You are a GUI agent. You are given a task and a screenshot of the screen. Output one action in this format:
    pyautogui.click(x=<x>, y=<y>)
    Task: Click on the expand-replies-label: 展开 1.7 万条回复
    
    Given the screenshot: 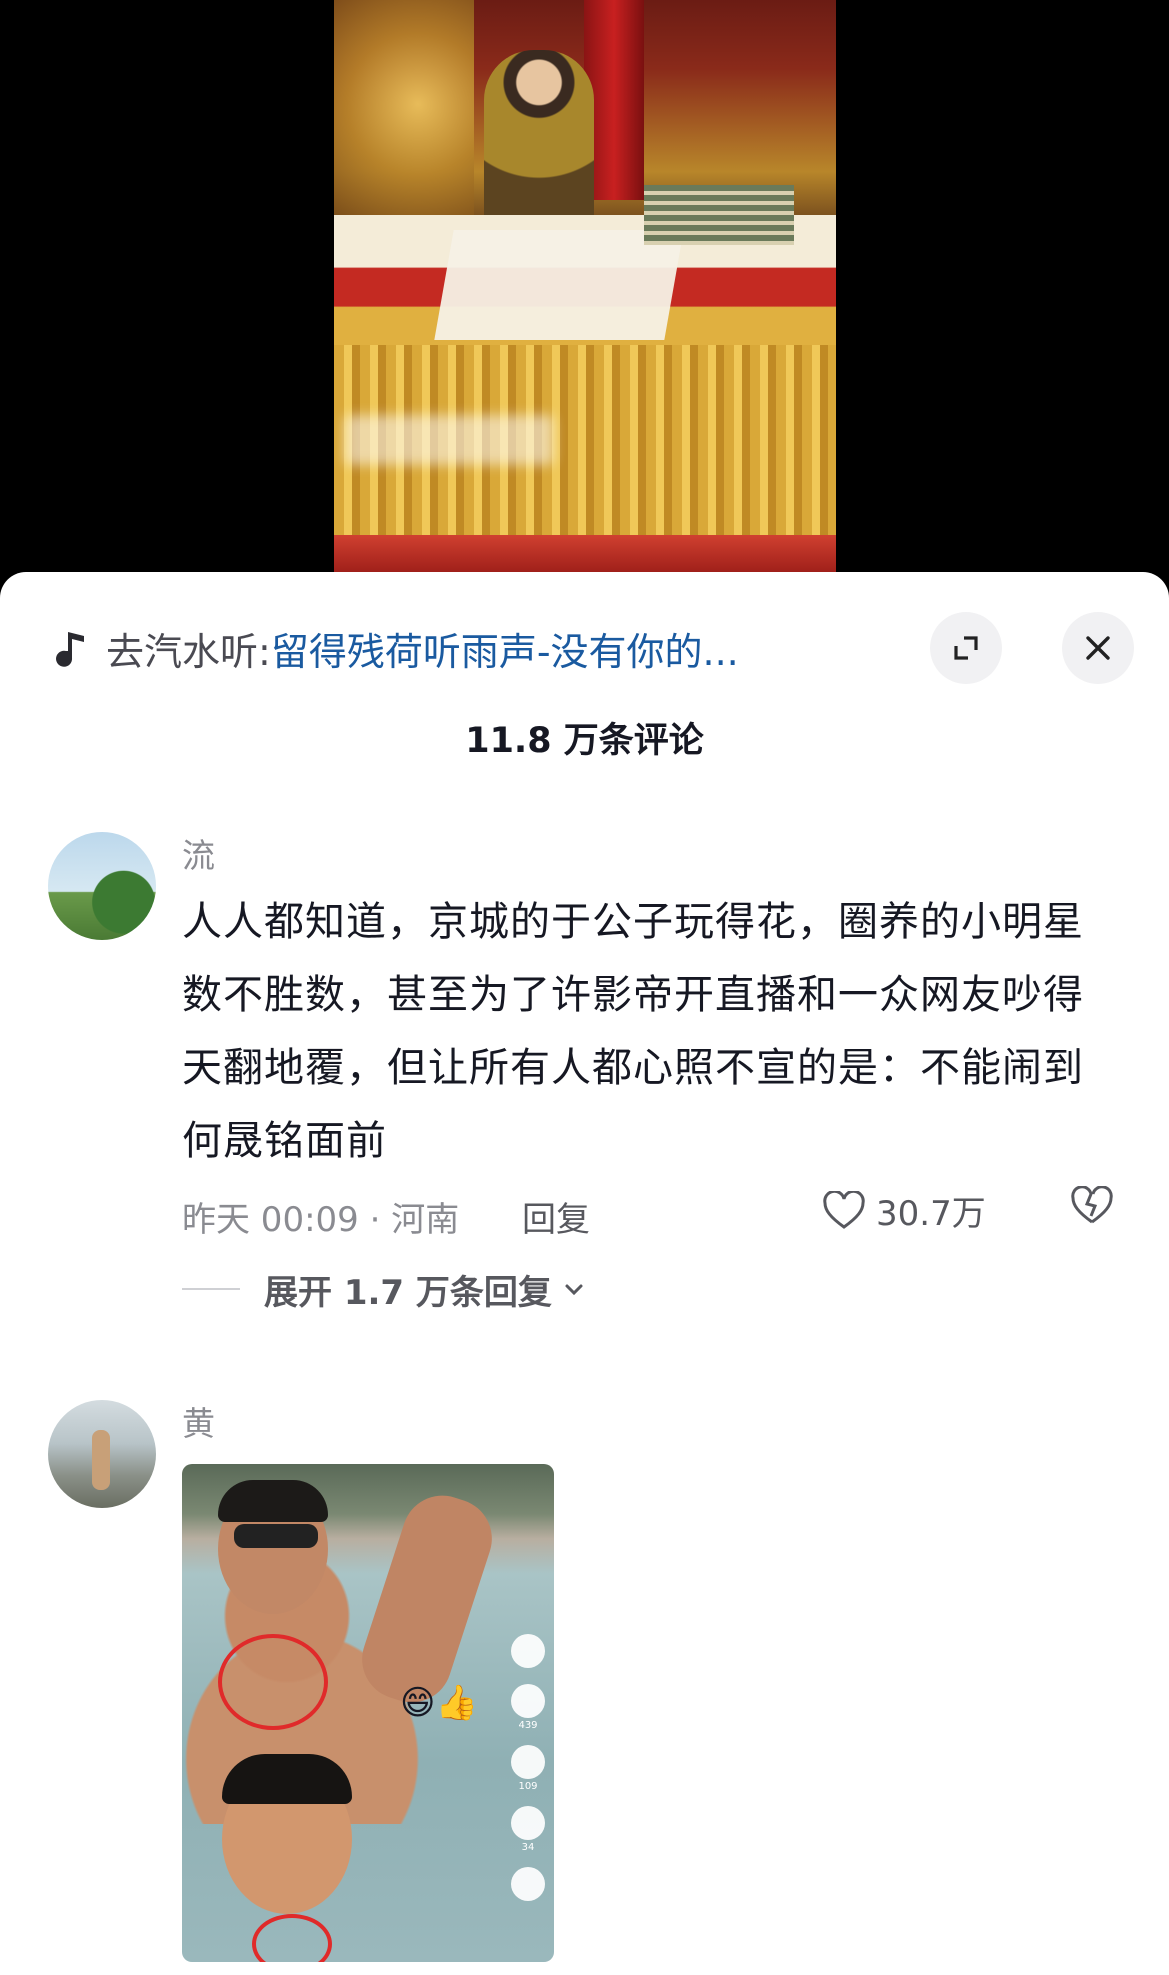 What is the action you would take?
    pyautogui.click(x=408, y=1292)
    